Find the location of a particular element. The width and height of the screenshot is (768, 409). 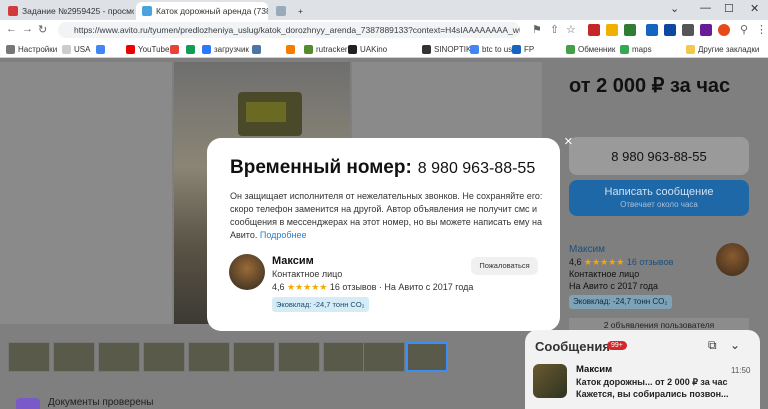

tab-new is located at coordinates (280, 11).